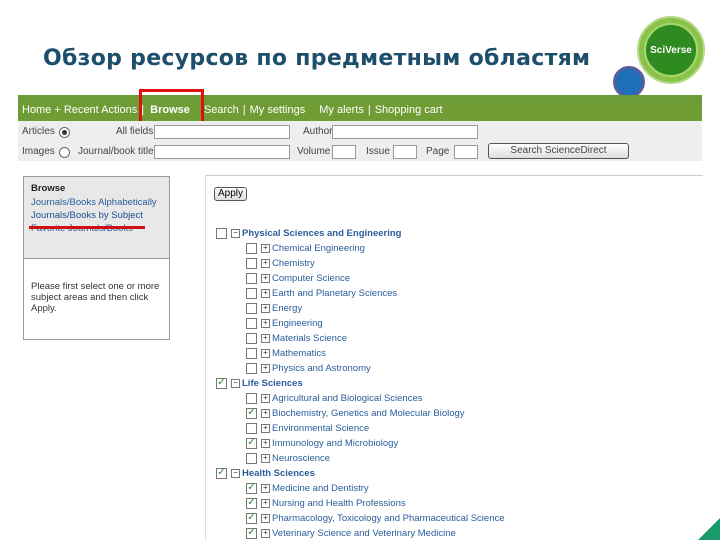 The height and width of the screenshot is (541, 720). What do you see at coordinates (309, 338) in the screenshot?
I see `subject-label: Materials Science` at bounding box center [309, 338].